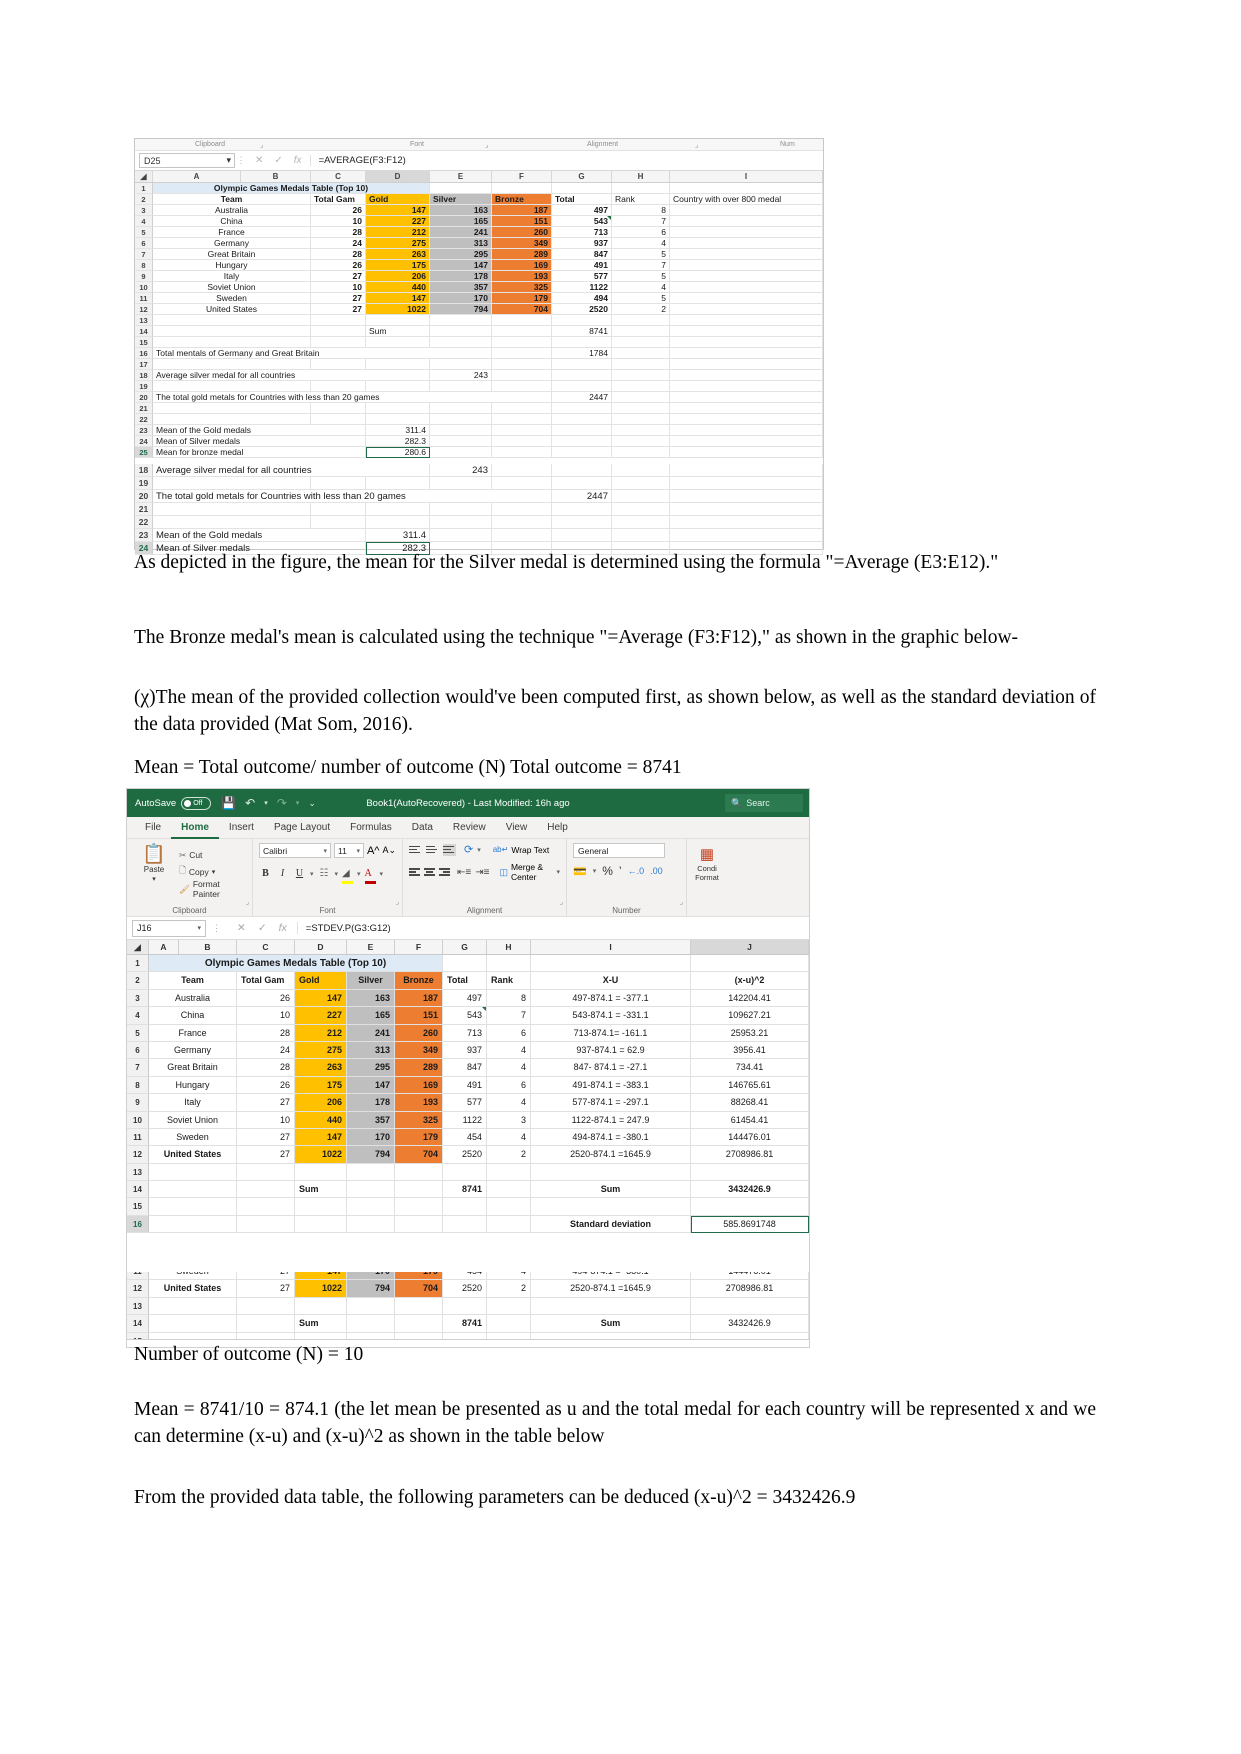  Describe the element at coordinates (247, 902) in the screenshot. I see `clipboard-dialog-launcher-icon: ⌟` at that location.